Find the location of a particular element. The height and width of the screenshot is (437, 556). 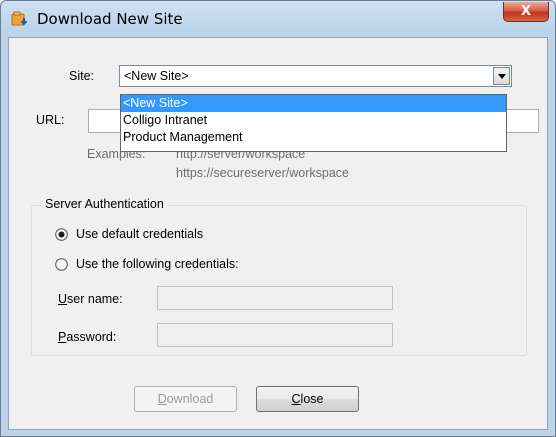

title-bar: Download New Site X is located at coordinates (278, 19).